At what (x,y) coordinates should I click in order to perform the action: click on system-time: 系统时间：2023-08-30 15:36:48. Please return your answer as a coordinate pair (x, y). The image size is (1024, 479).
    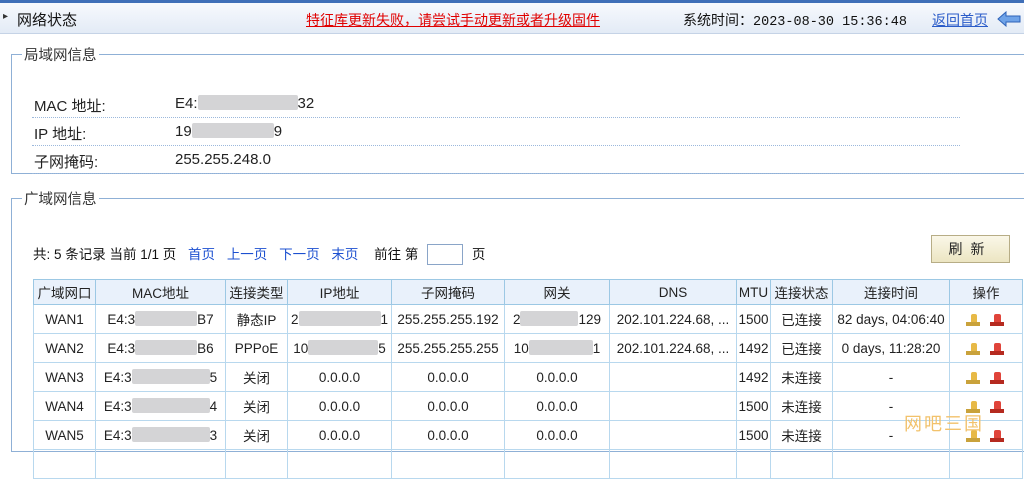
    Looking at the image, I should click on (795, 20).